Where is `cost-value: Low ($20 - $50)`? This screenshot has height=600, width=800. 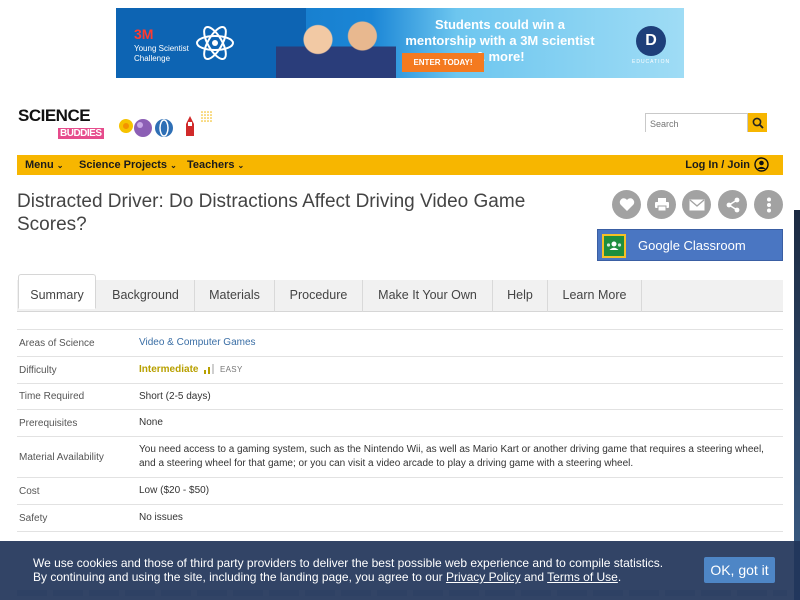 cost-value: Low ($20 - $50) is located at coordinates (460, 491).